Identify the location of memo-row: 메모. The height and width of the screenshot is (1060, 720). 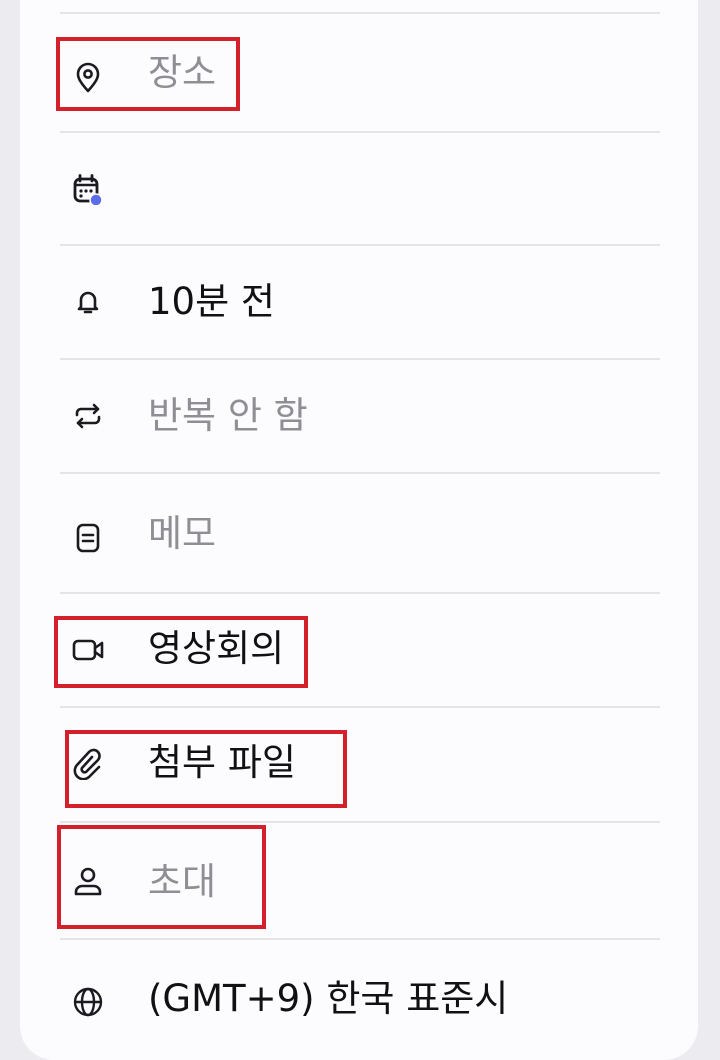
(360, 533).